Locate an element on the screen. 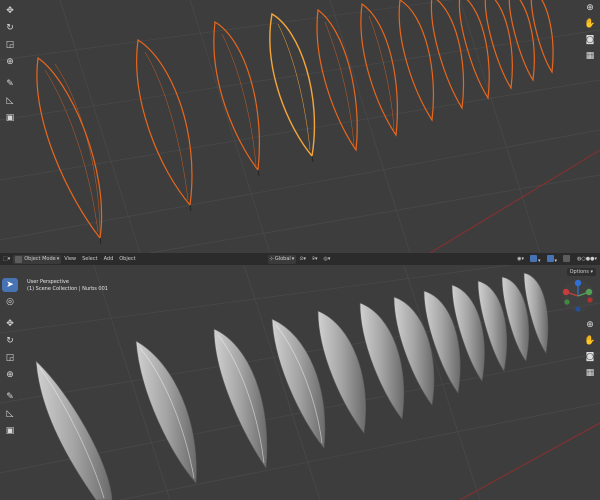 The image size is (600, 500). overlay-toggle-icon: ▾ is located at coordinates (552, 259).